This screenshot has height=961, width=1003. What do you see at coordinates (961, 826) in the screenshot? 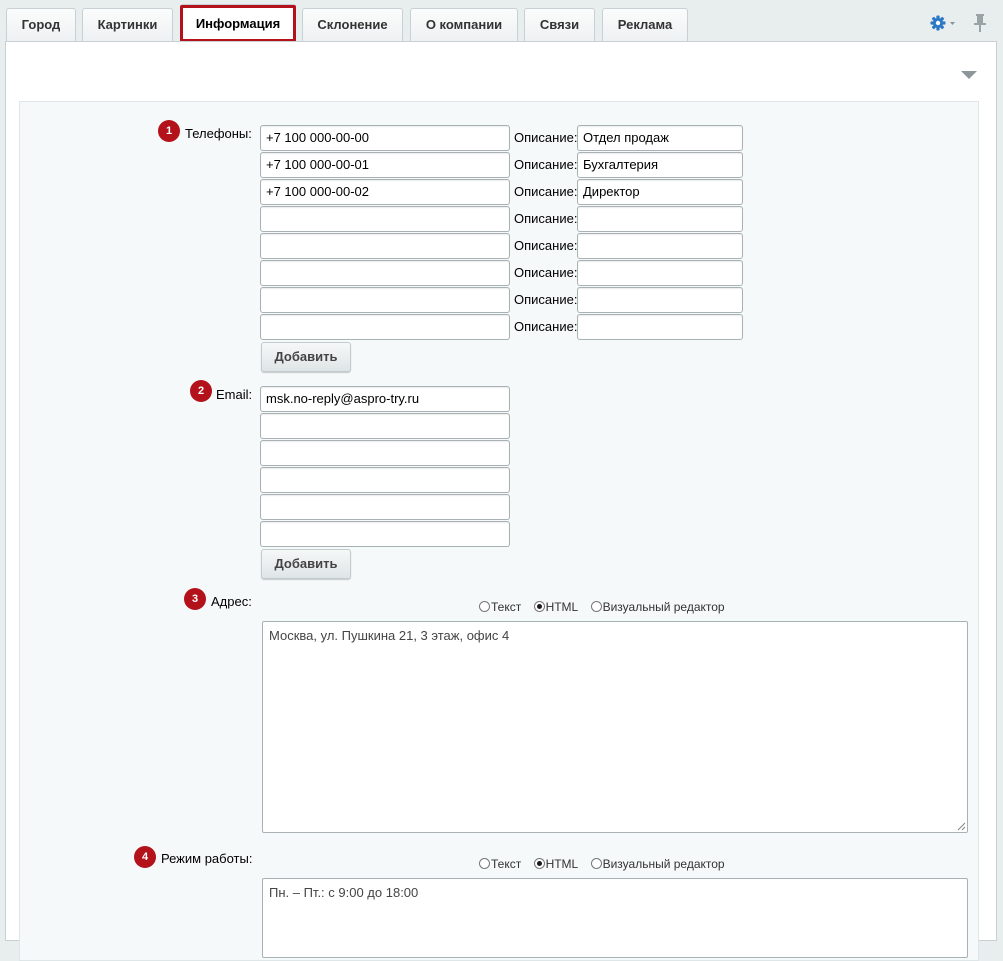
I see `resize-grip-icon` at bounding box center [961, 826].